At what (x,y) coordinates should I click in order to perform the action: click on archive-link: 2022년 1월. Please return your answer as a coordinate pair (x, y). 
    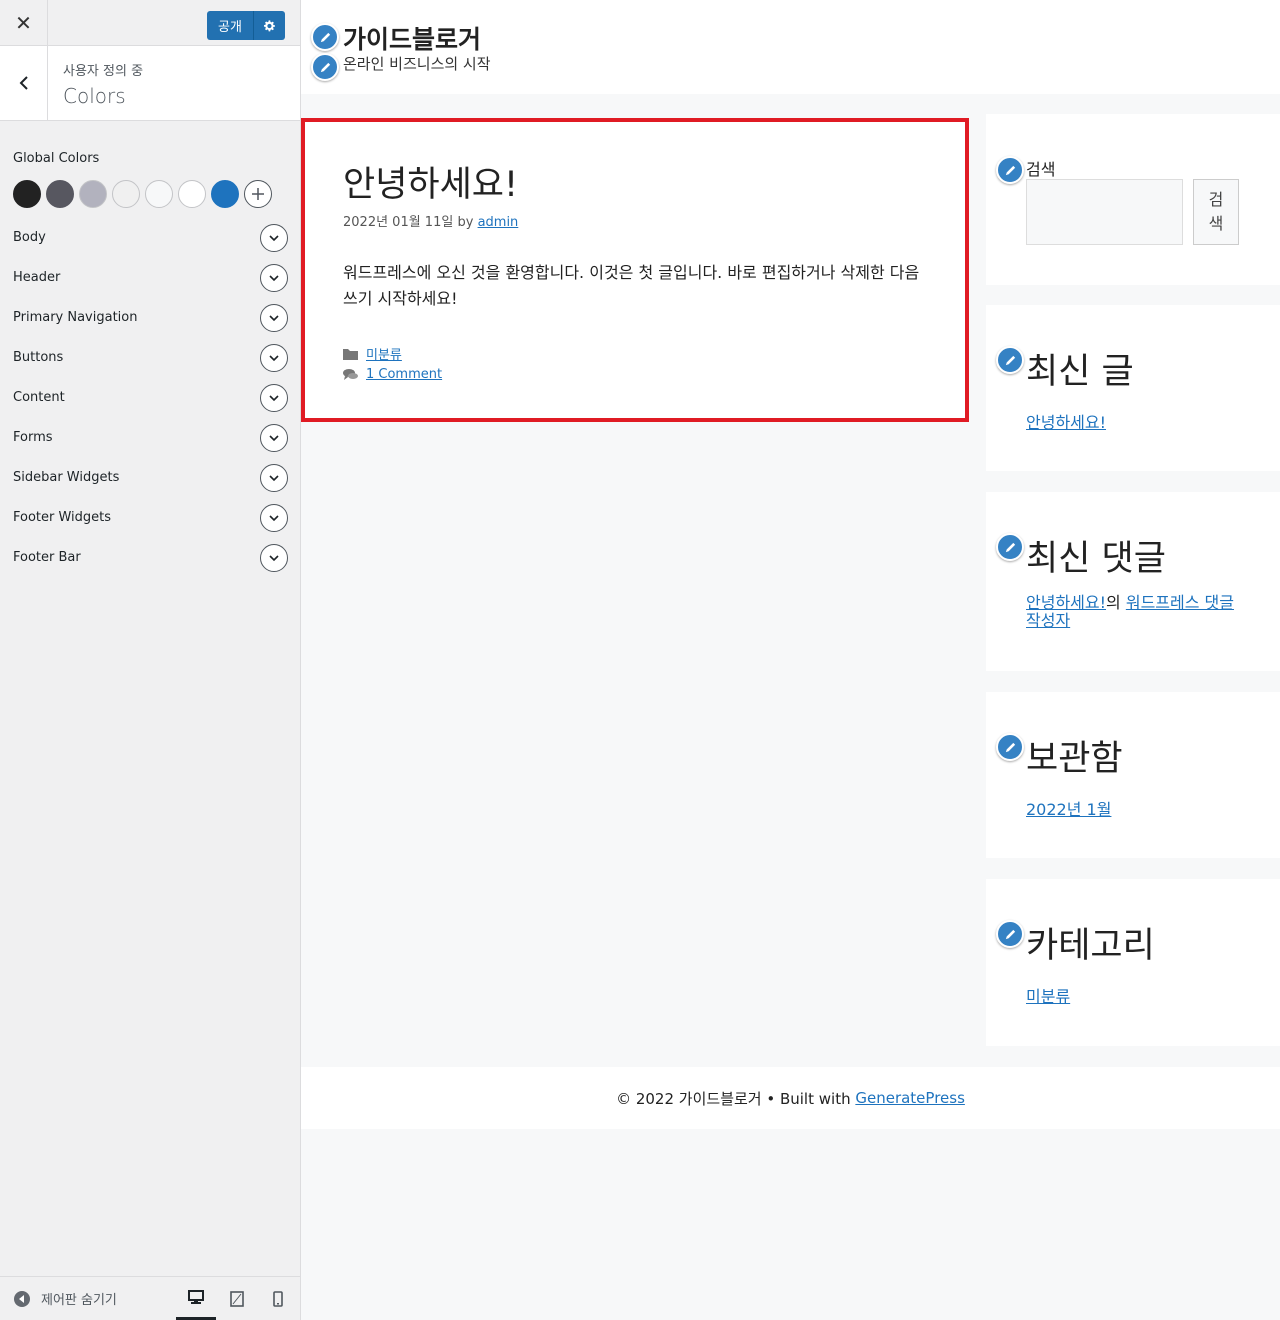
    Looking at the image, I should click on (1068, 808).